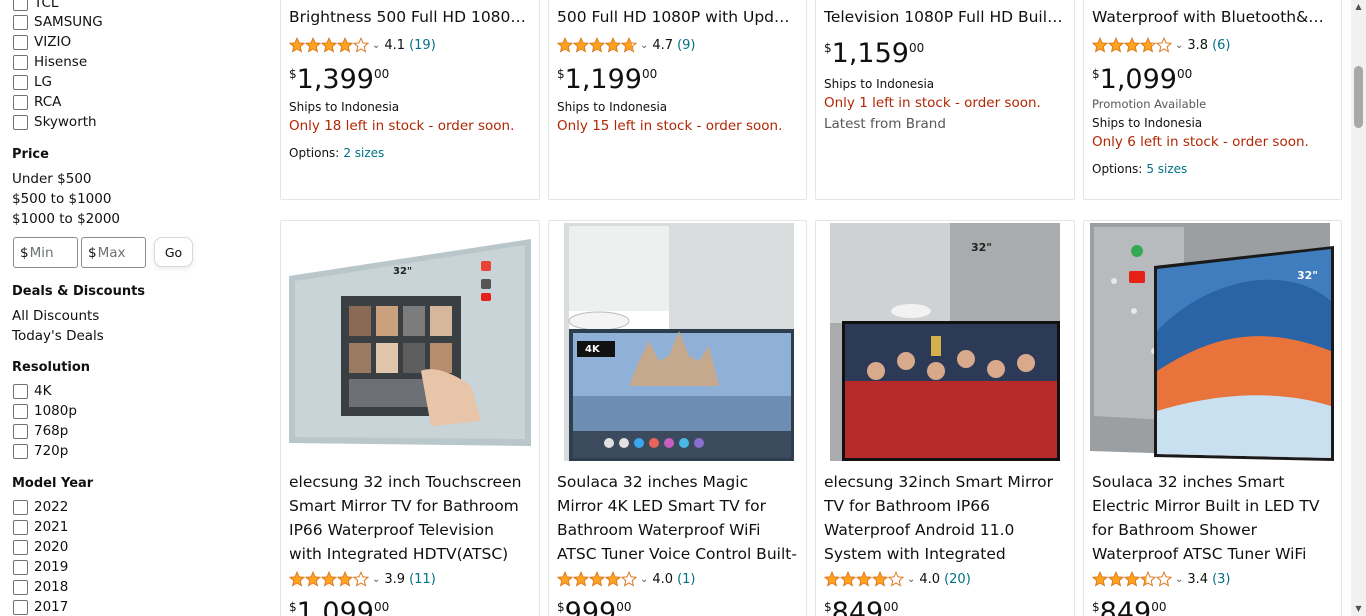  What do you see at coordinates (55, 122) in the screenshot?
I see `brand-filter-skyworth: Skyworth` at bounding box center [55, 122].